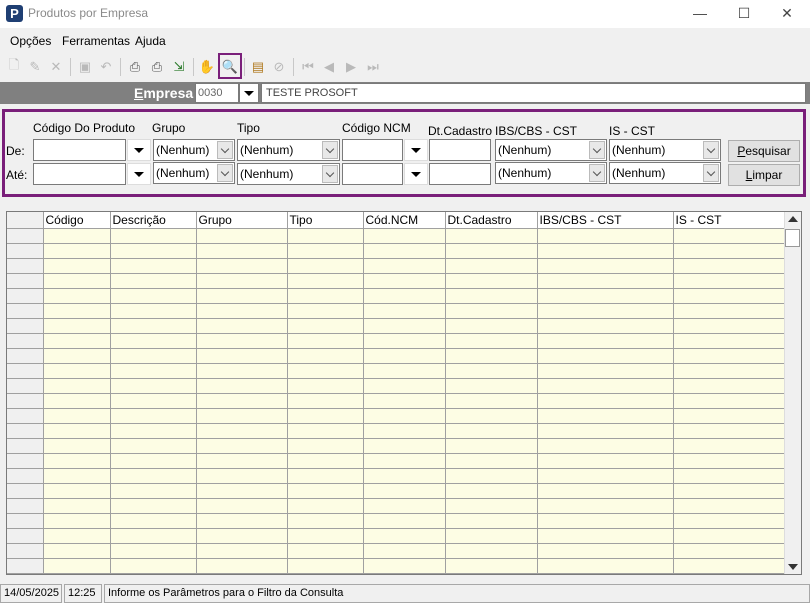  Describe the element at coordinates (35, 67) in the screenshot. I see `edit-icon: ✎` at that location.